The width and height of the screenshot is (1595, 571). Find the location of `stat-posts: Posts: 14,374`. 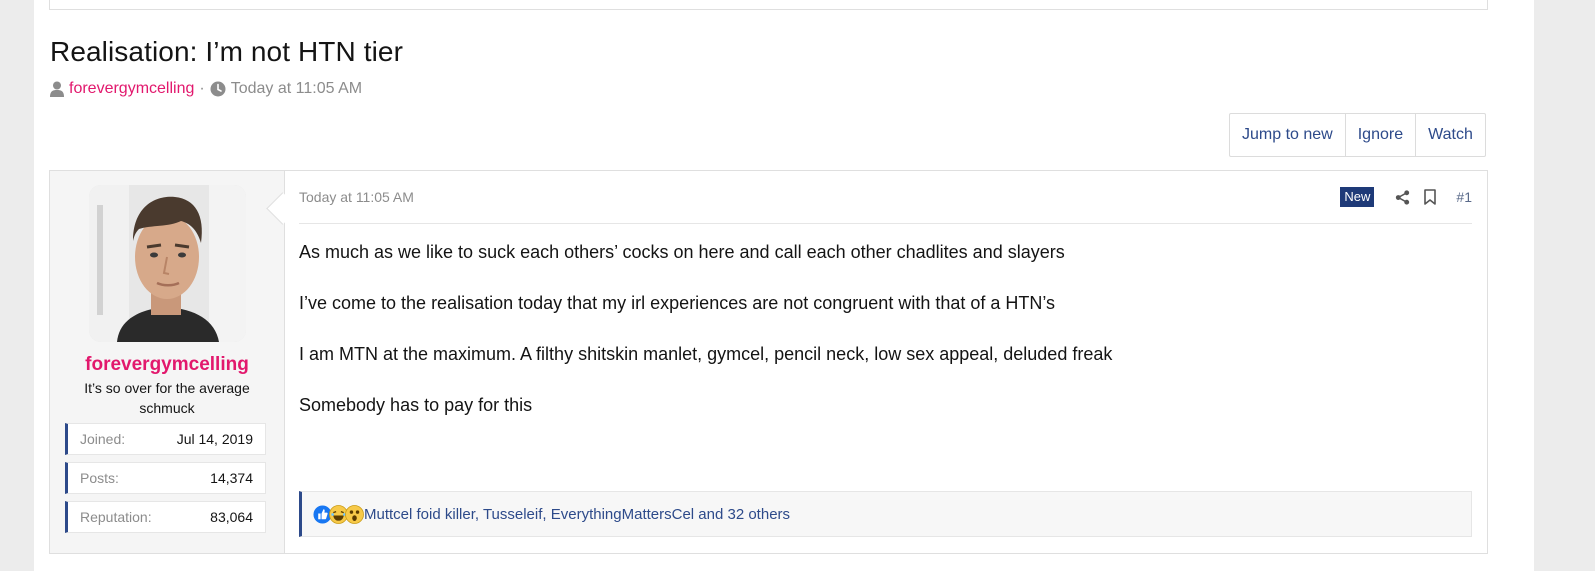

stat-posts: Posts: 14,374 is located at coordinates (165, 478).